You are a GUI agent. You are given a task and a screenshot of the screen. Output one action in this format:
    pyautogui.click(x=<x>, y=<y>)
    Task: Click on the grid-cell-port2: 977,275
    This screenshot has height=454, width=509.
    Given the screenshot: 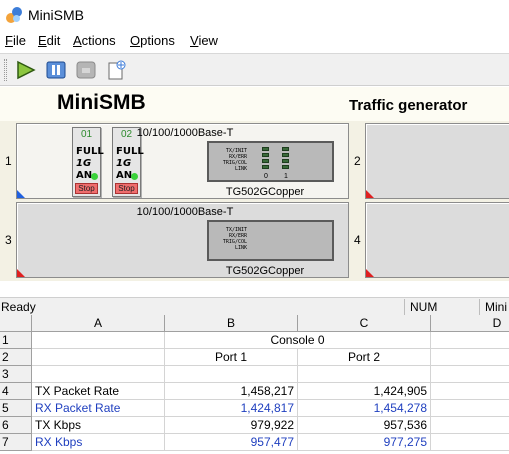 What is the action you would take?
    pyautogui.click(x=364, y=442)
    